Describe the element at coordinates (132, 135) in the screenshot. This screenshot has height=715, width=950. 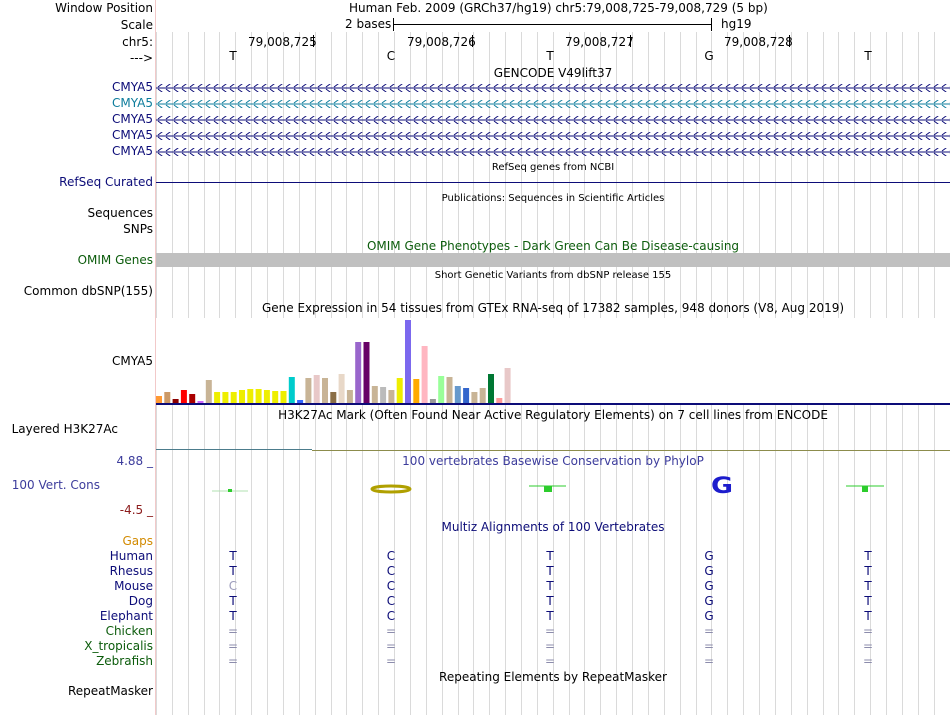
I see `gencode-gene-4-label: CMYA5` at that location.